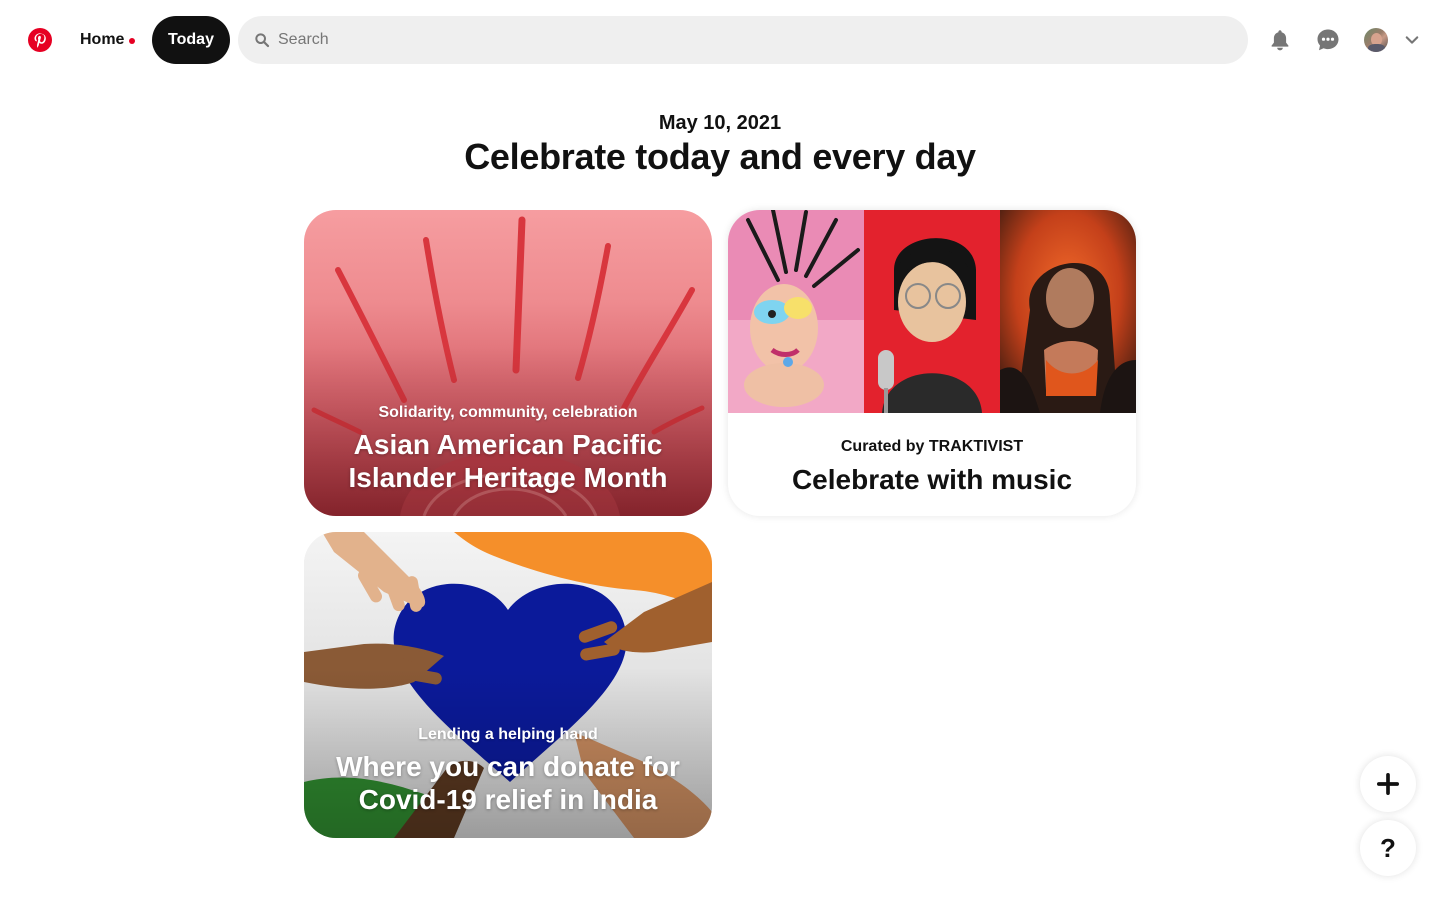 The image size is (1440, 900). I want to click on card-title: Celebrate with music, so click(932, 479).